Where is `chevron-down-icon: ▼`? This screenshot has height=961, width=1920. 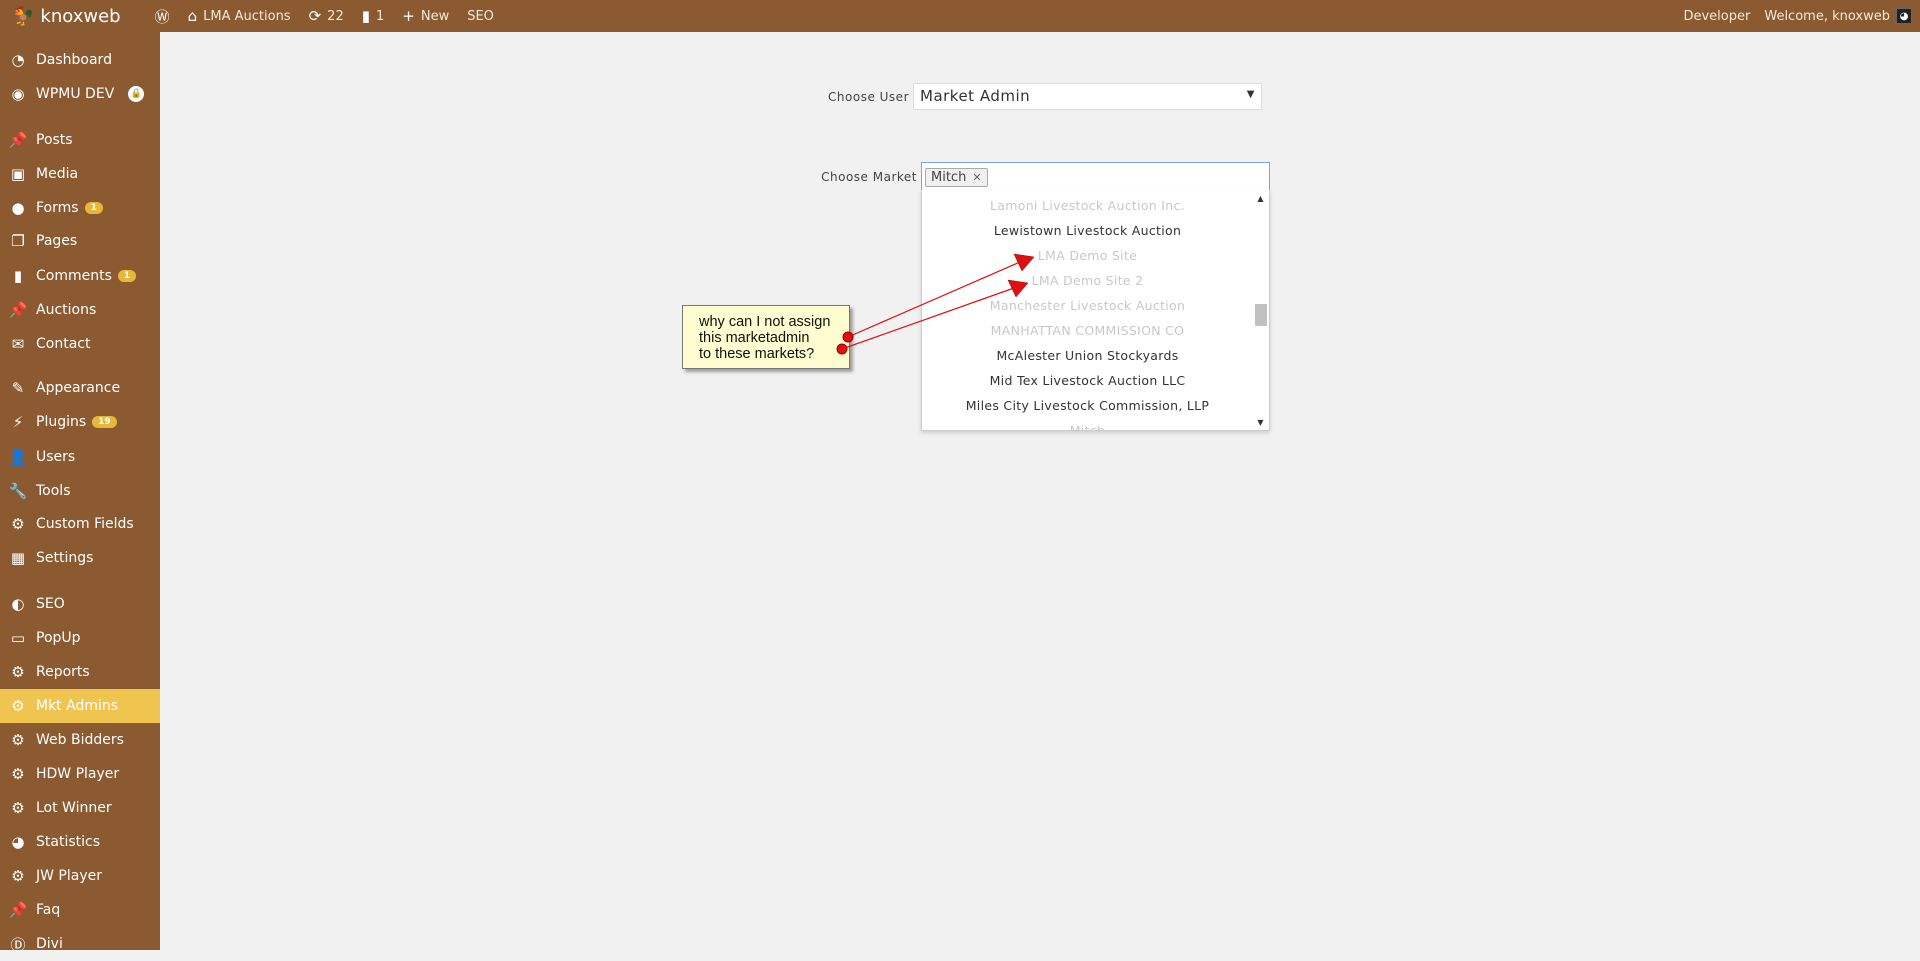 chevron-down-icon: ▼ is located at coordinates (1250, 94).